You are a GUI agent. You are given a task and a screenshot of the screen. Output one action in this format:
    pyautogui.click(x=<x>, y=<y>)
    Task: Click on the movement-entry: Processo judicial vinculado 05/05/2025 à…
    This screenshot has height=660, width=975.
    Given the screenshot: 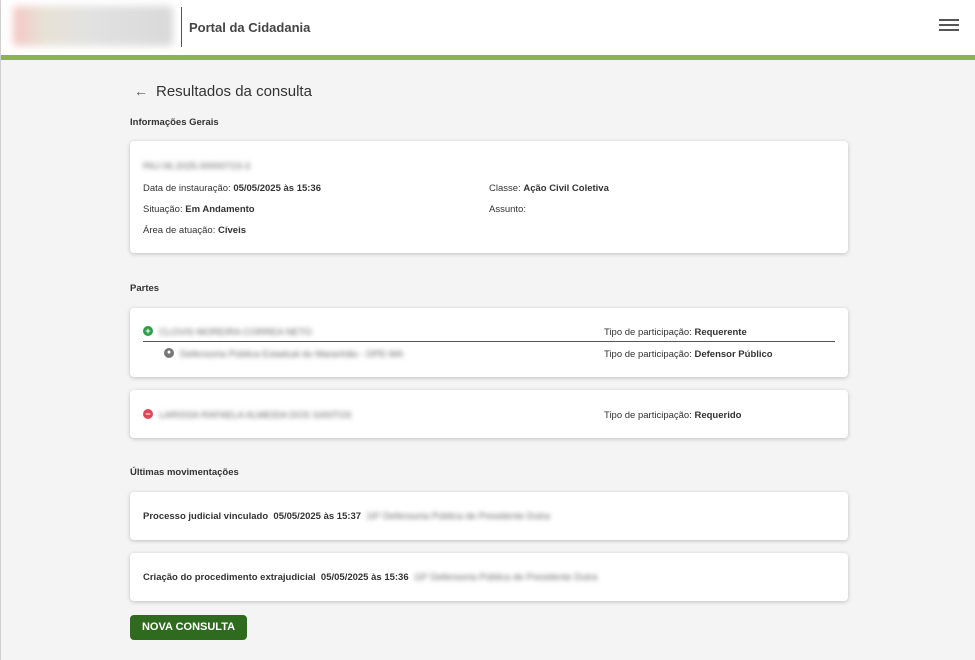 What is the action you would take?
    pyautogui.click(x=346, y=516)
    